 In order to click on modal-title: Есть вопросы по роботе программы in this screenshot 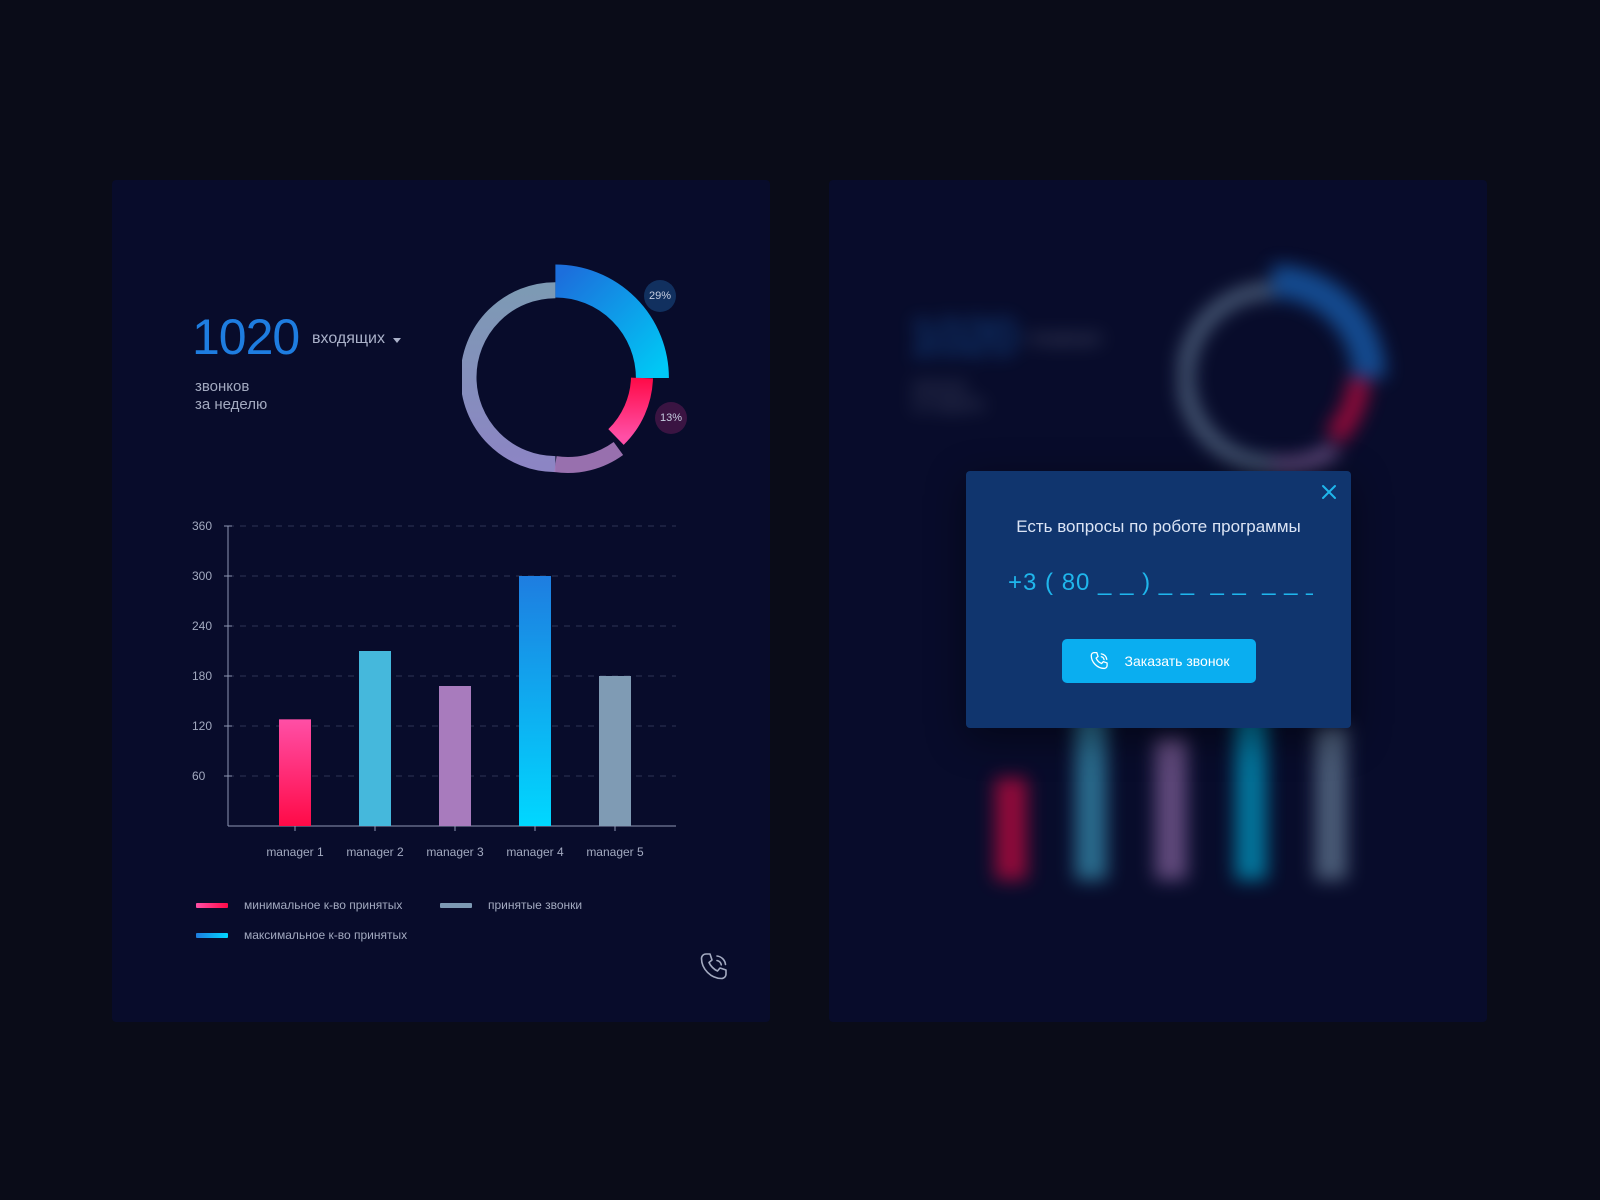, I will do `click(1158, 526)`.